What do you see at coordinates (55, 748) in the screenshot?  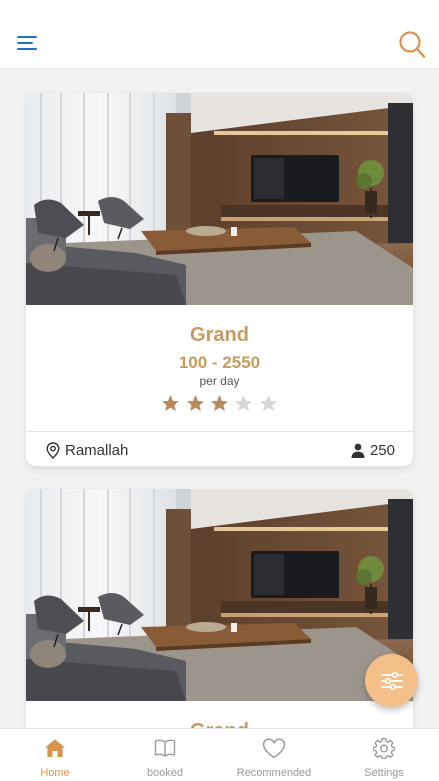 I see `home-icon` at bounding box center [55, 748].